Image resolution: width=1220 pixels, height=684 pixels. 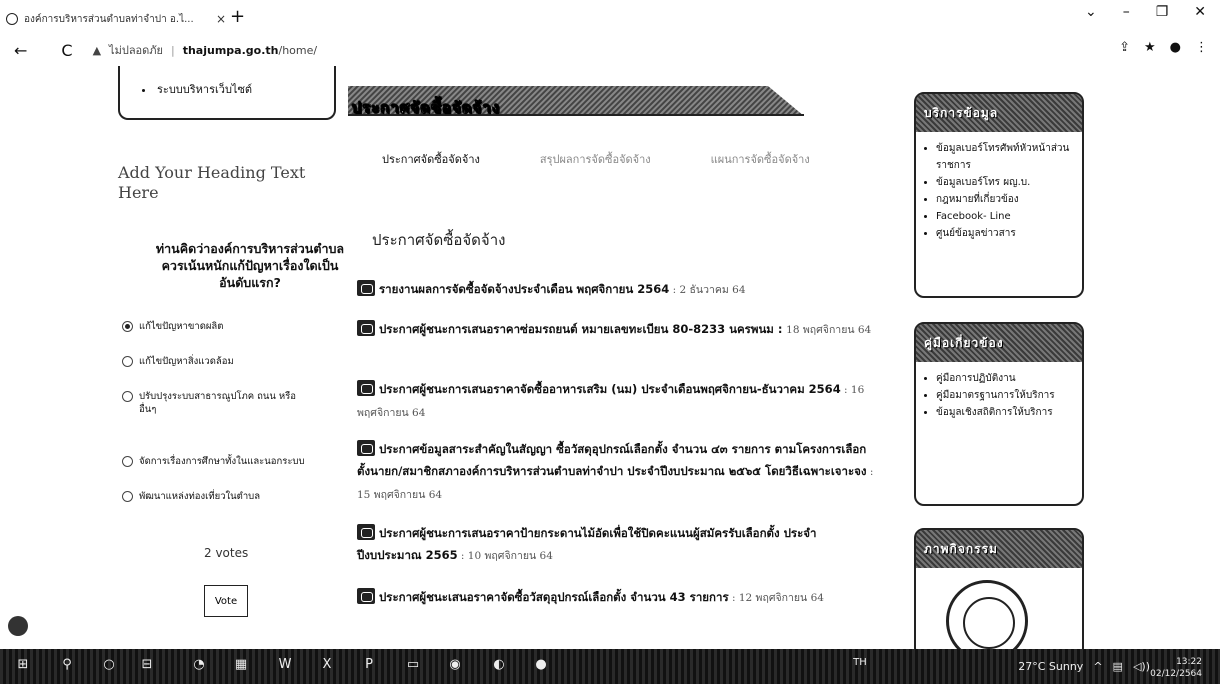 I want to click on menu-icon: ⋮, so click(x=1201, y=47).